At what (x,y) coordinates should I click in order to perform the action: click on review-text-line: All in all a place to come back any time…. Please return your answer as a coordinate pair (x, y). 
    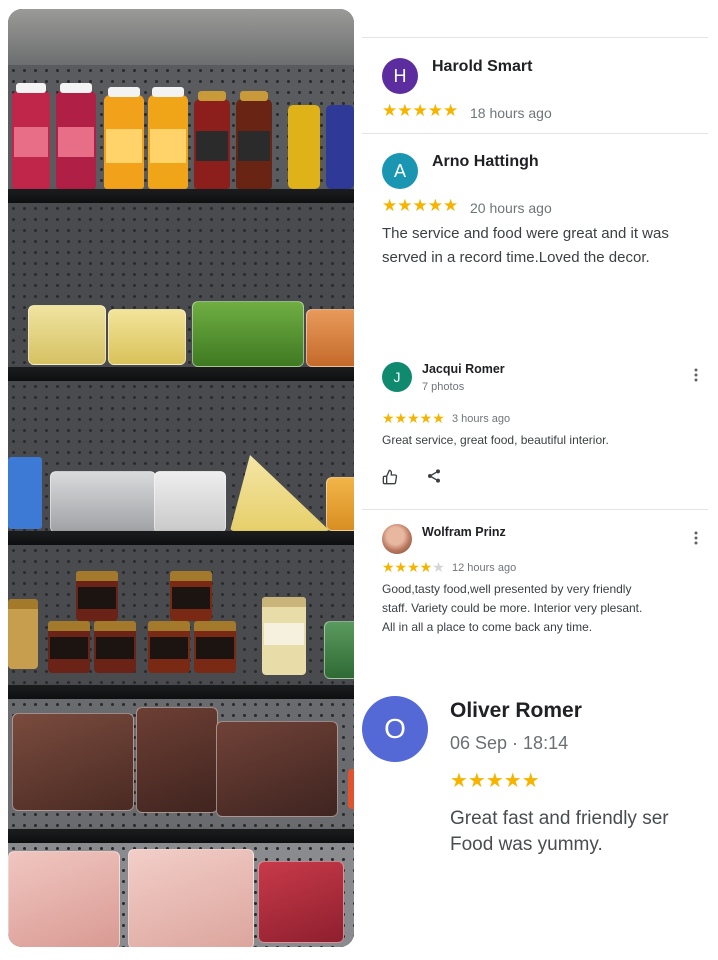
    Looking at the image, I should click on (487, 627).